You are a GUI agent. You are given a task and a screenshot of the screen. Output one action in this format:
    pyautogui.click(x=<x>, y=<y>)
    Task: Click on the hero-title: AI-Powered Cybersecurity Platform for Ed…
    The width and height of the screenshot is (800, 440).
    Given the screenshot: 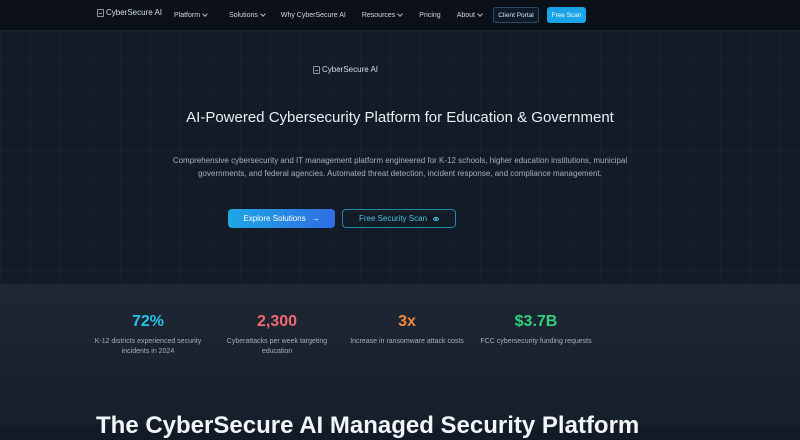 What is the action you would take?
    pyautogui.click(x=400, y=117)
    